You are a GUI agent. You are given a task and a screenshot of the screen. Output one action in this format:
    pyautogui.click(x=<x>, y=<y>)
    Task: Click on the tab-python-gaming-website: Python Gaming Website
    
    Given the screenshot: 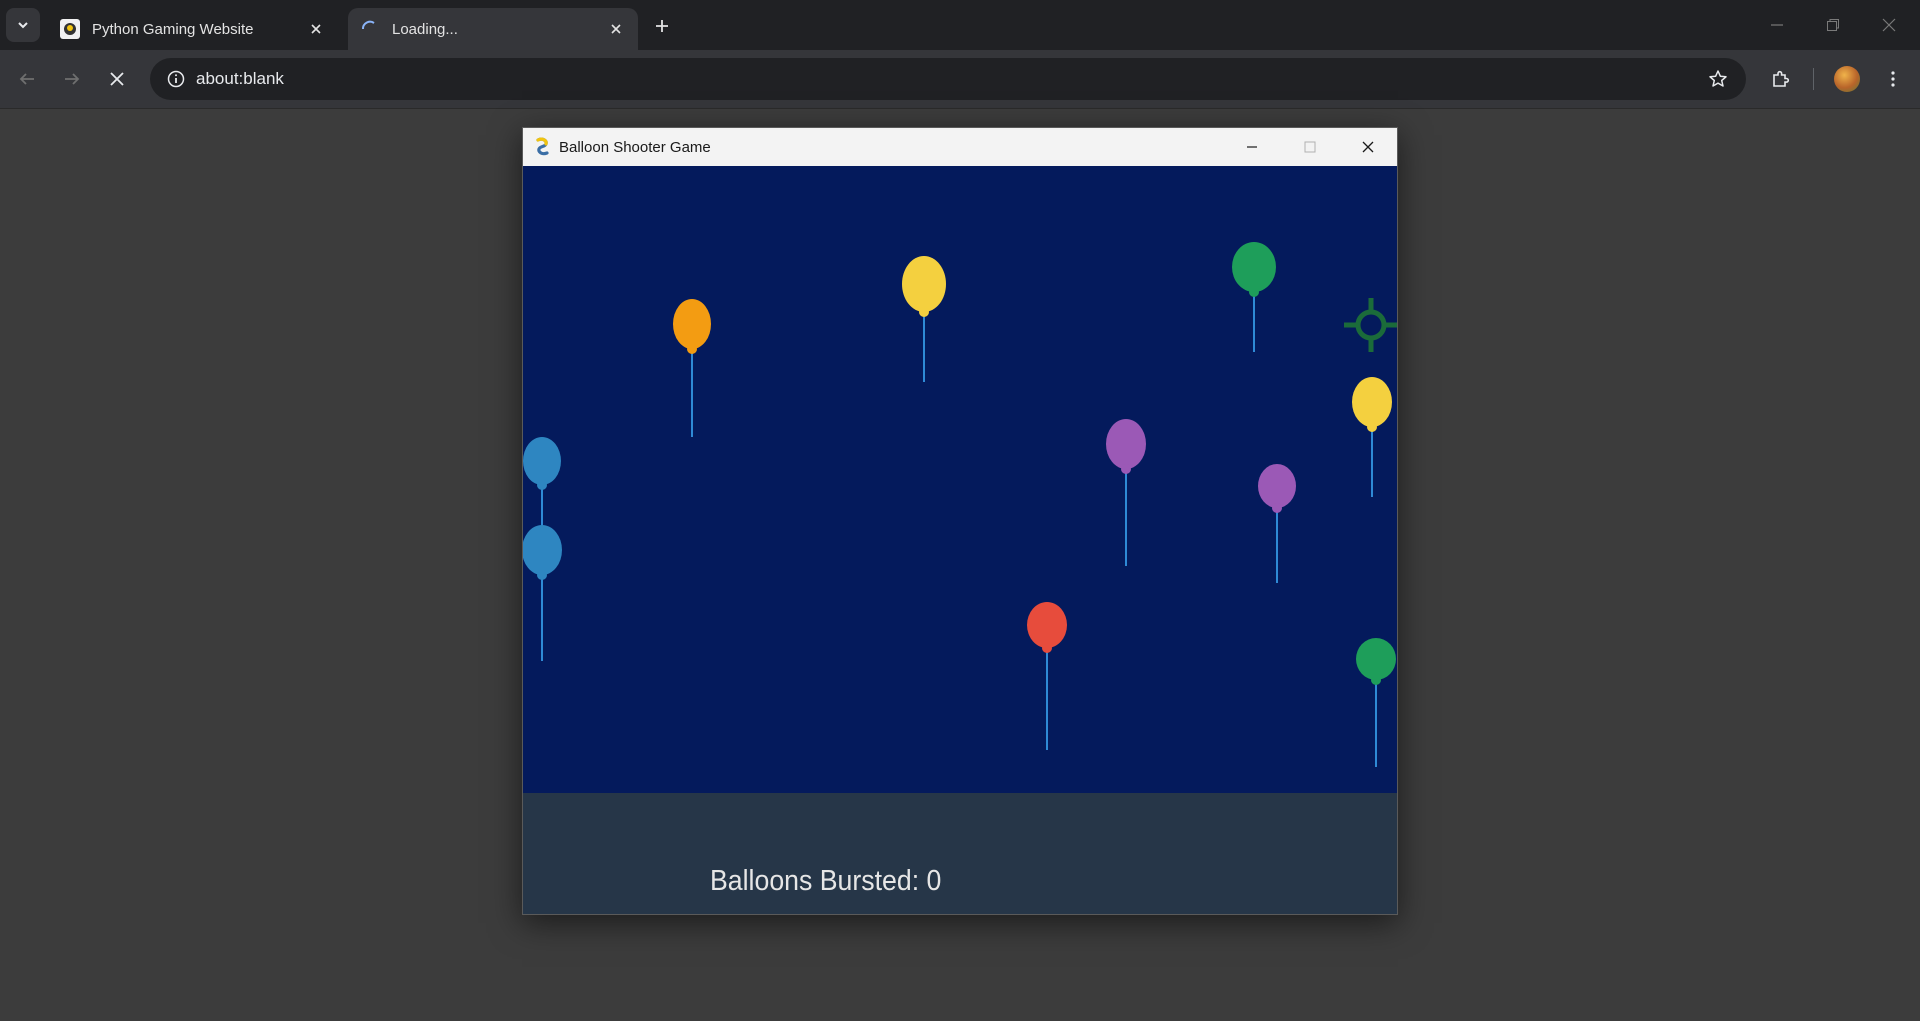 What is the action you would take?
    pyautogui.click(x=193, y=29)
    